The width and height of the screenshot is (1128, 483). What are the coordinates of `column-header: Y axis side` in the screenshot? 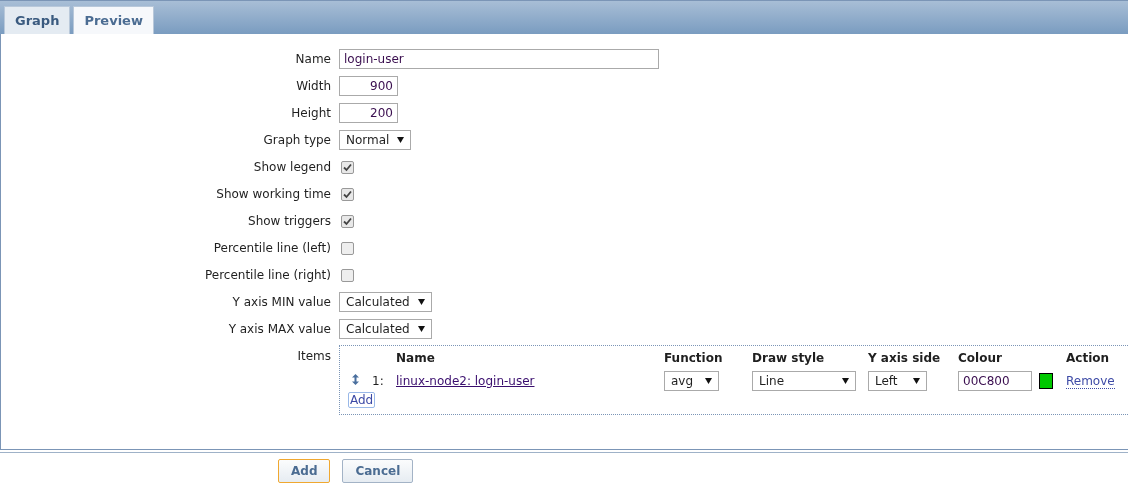 It's located at (913, 360).